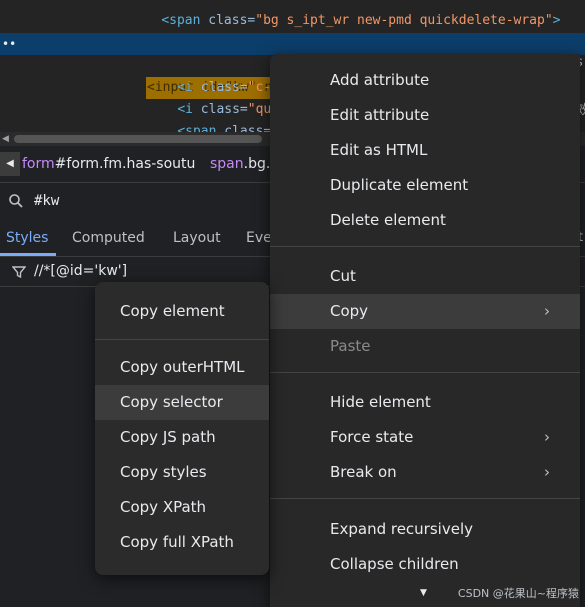 This screenshot has height=607, width=585. Describe the element at coordinates (80, 271) in the screenshot. I see `styles-filter-input: //*[@id='kw']` at that location.